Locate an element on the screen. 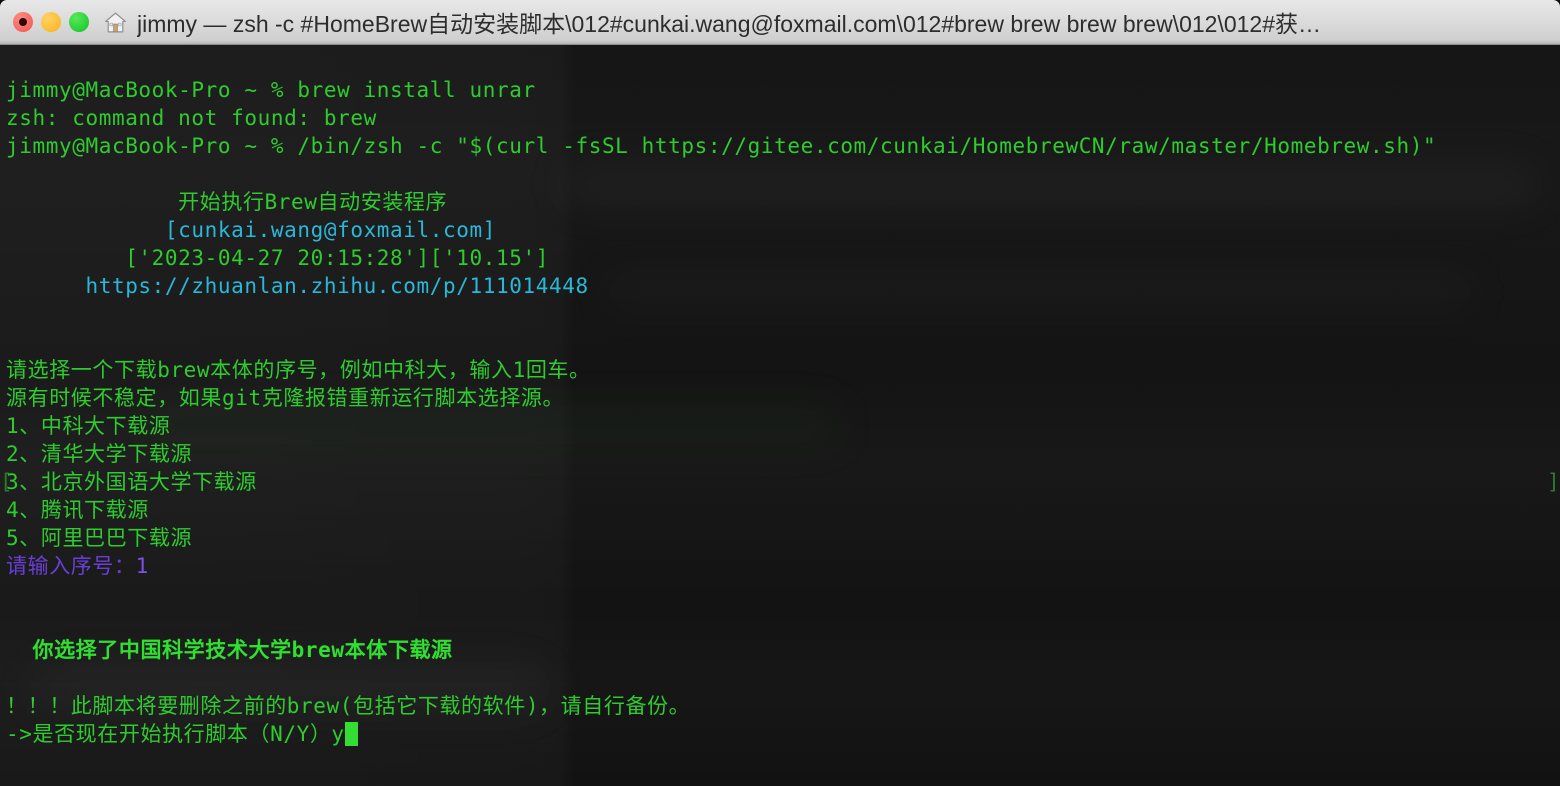 Image resolution: width=1560 pixels, height=786 pixels. confirm-prompt-line: ->是否现在开始执行脚本（N/Y）y is located at coordinates (182, 734).